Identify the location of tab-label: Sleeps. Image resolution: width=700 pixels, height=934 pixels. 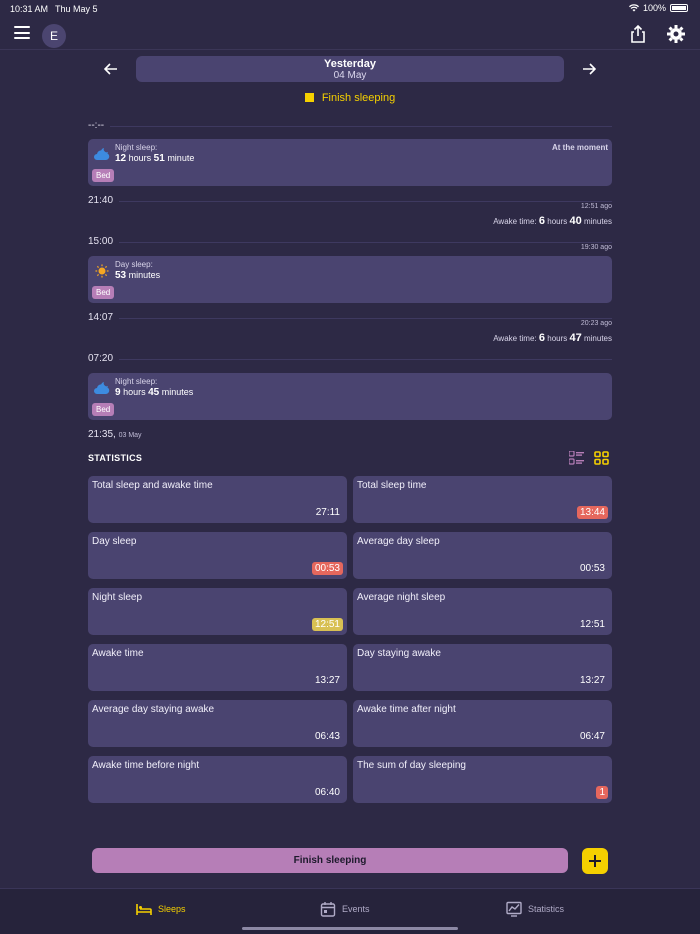
(172, 909).